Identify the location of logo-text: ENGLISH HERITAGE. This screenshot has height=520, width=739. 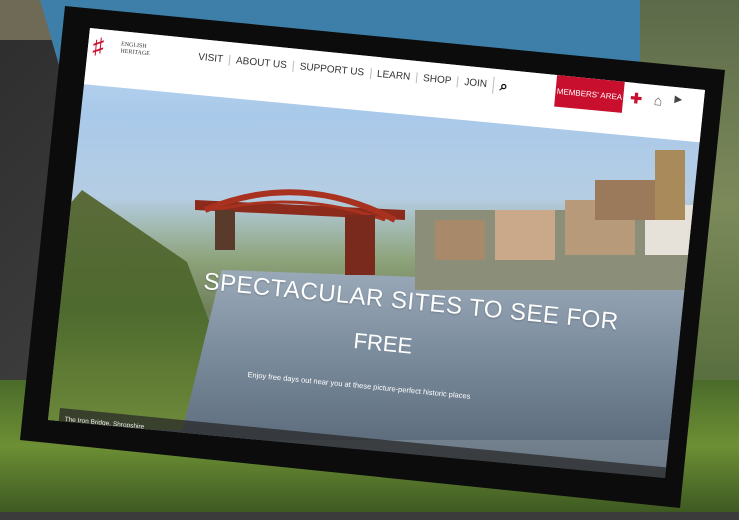
(140, 51).